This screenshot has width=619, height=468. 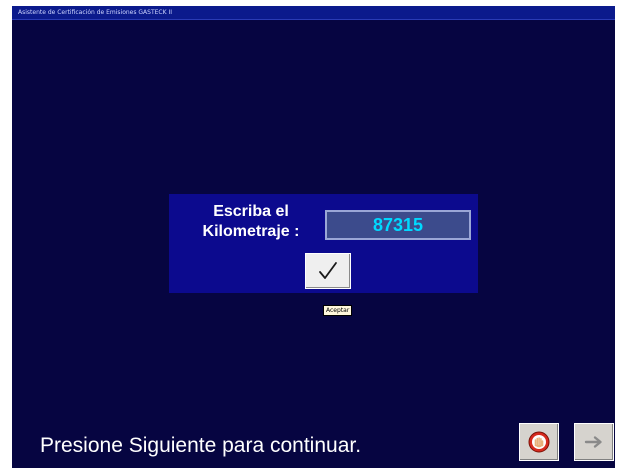 I want to click on next-button, so click(x=594, y=442).